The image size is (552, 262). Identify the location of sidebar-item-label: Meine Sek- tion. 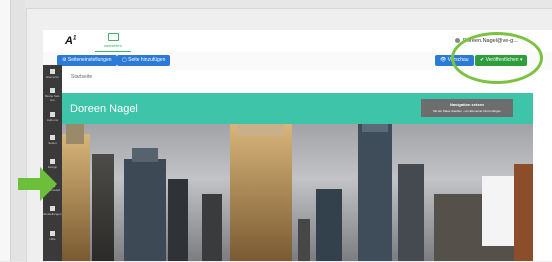
(52, 98).